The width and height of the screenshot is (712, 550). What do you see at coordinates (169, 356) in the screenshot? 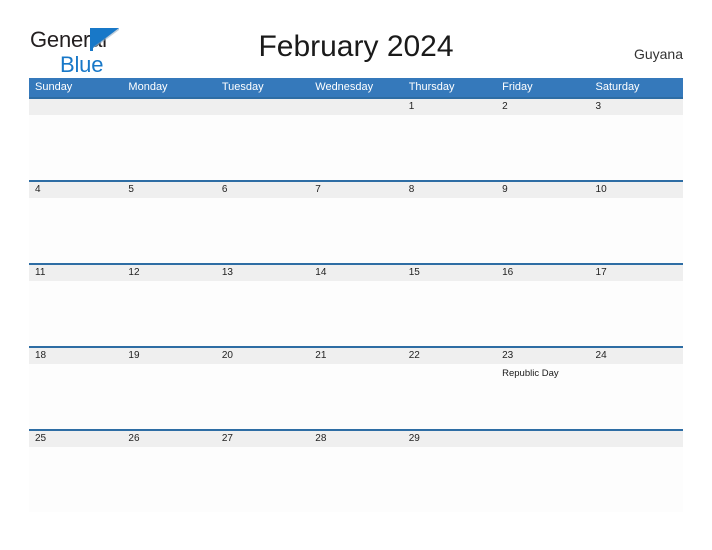
I see `day-number: 19` at bounding box center [169, 356].